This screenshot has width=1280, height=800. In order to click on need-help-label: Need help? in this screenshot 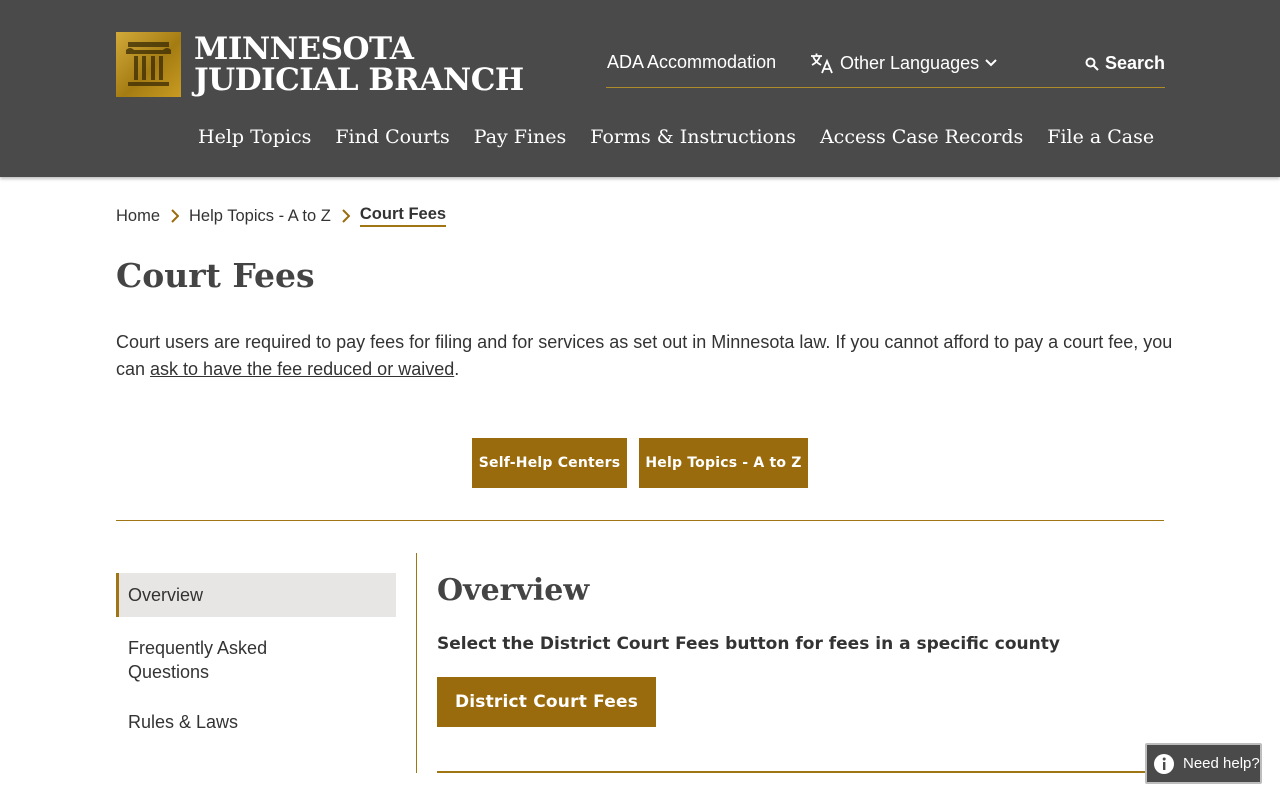, I will do `click(1221, 763)`.